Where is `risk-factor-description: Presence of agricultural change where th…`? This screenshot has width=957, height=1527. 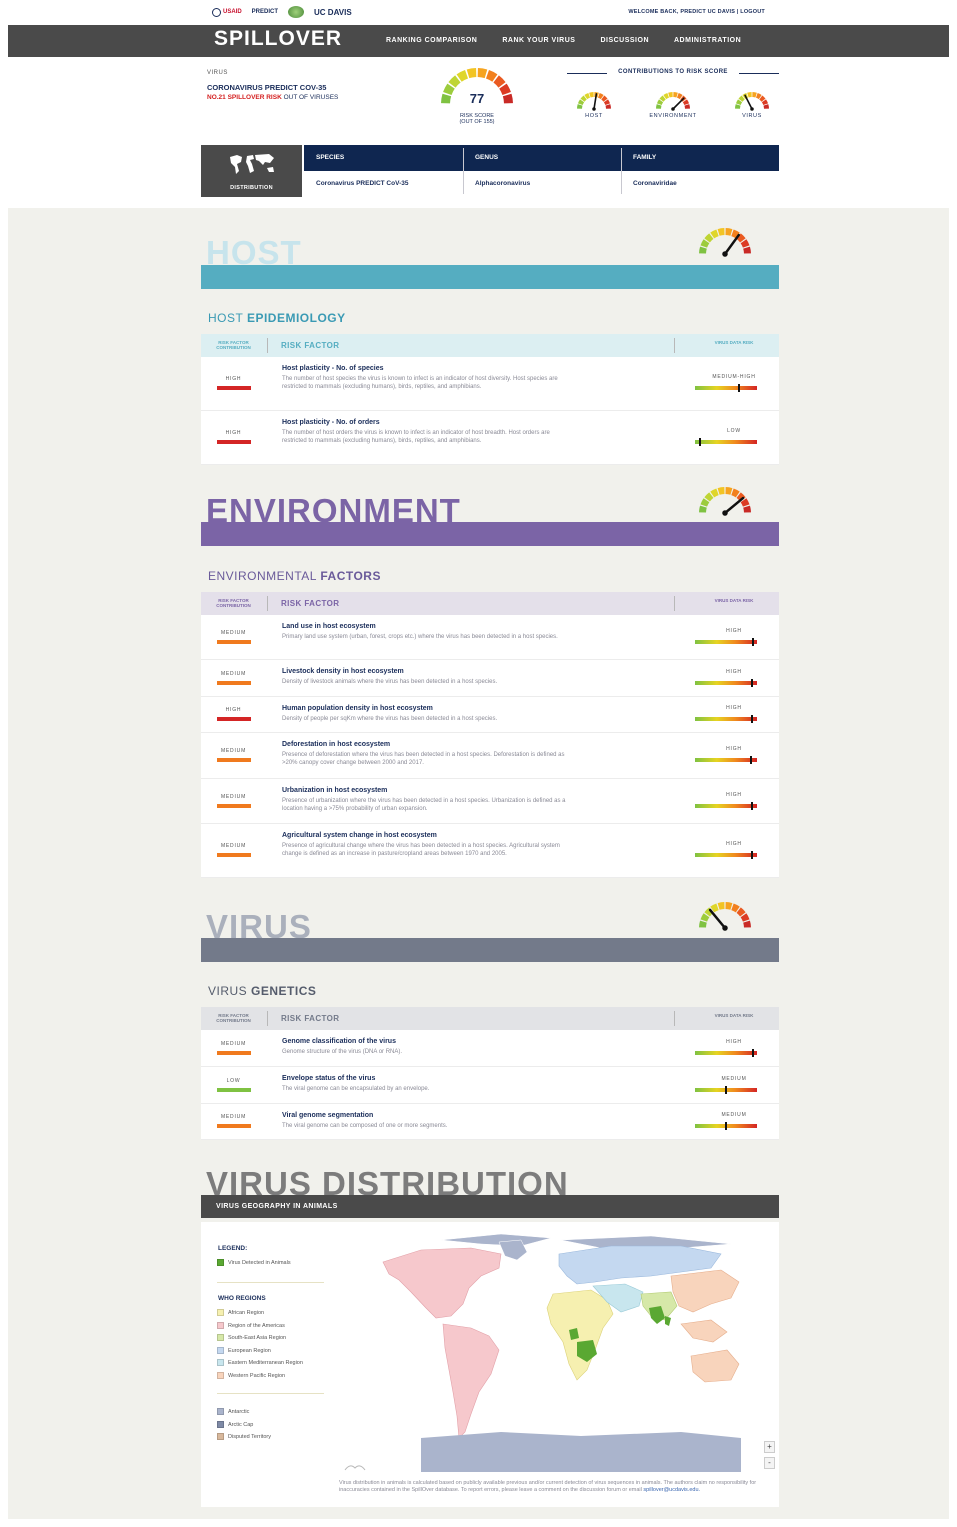 risk-factor-description: Presence of agricultural change where th… is located at coordinates (421, 850).